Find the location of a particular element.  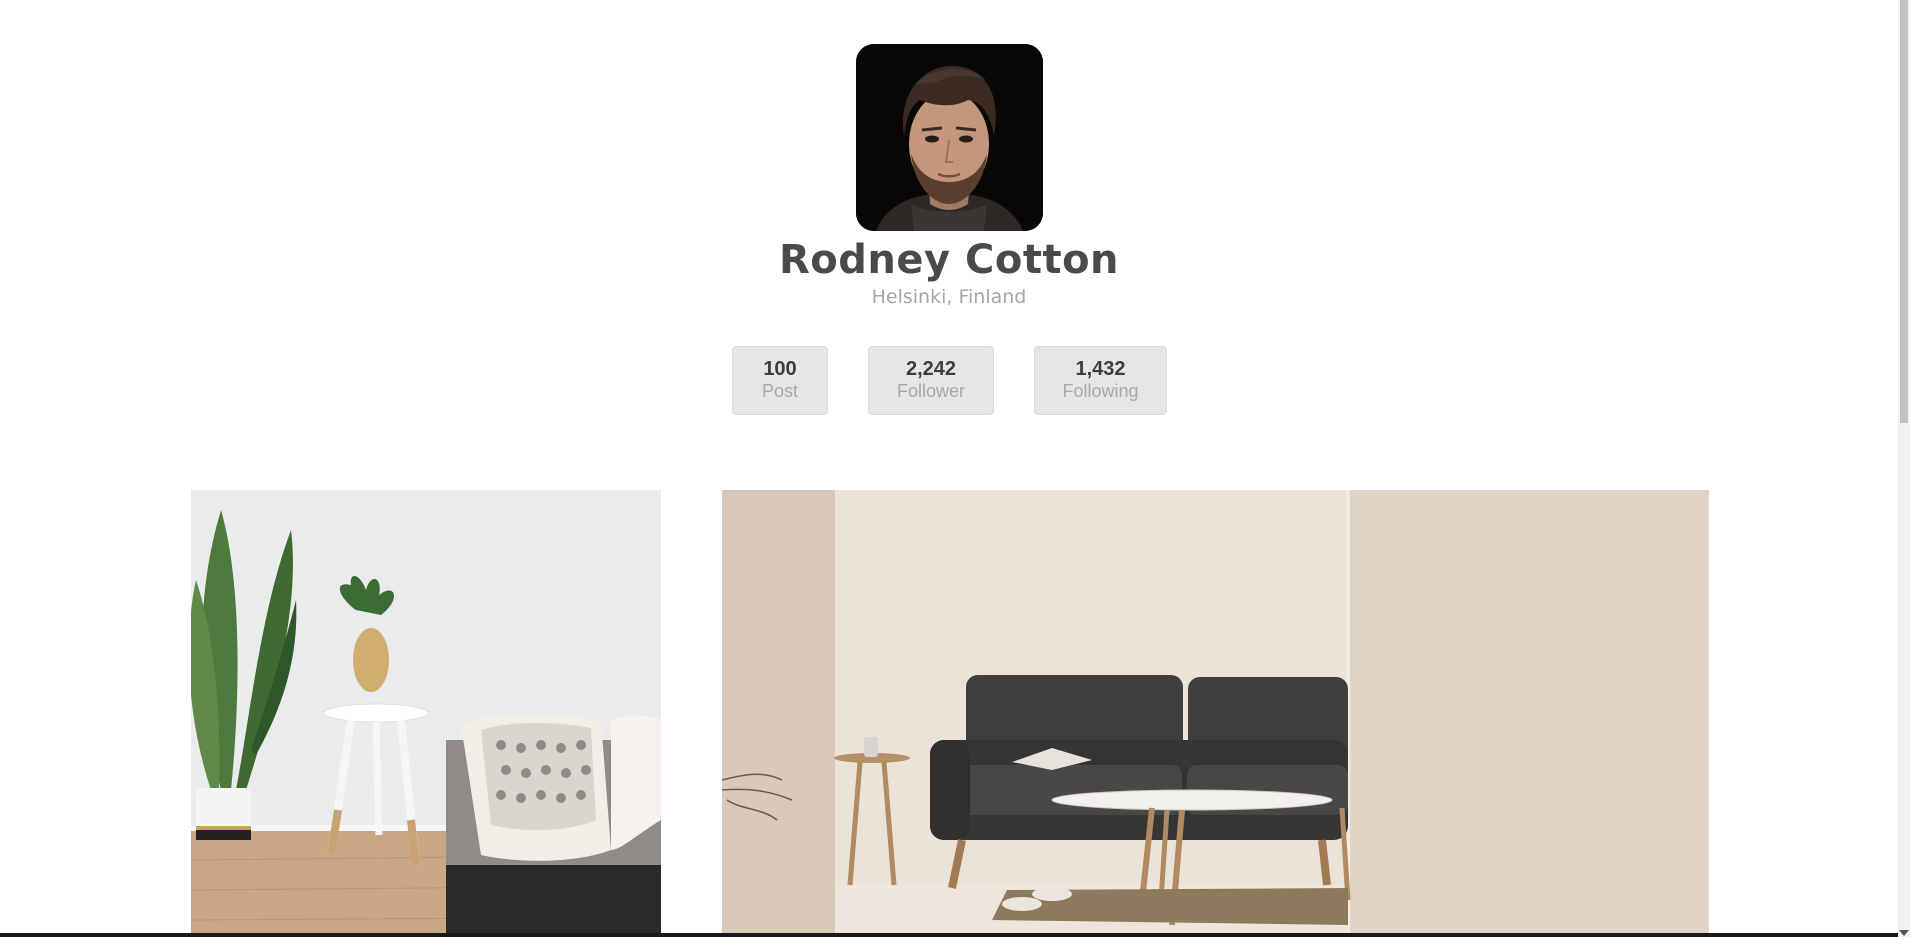

stat-following-button: 1,432 Following is located at coordinates (1100, 380).